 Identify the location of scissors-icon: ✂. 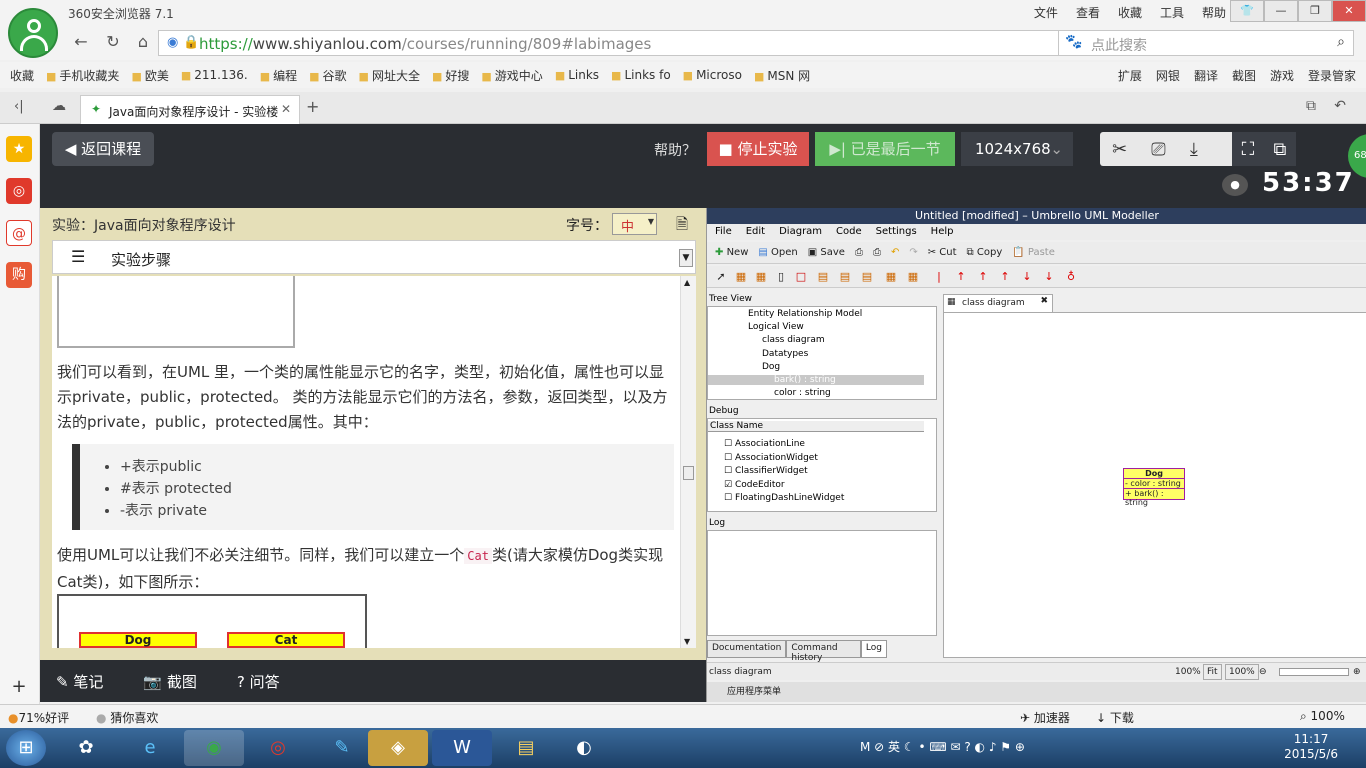
(1119, 149).